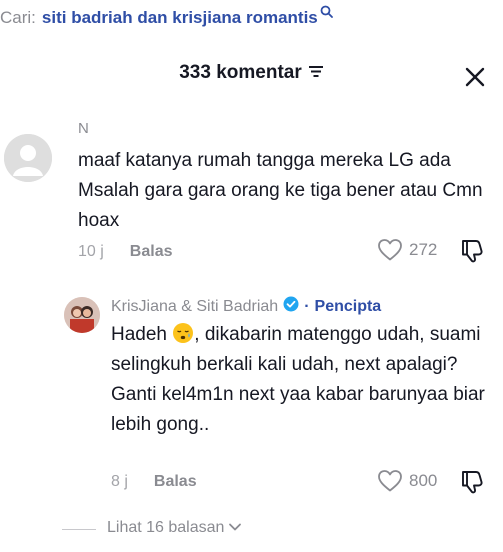 Image resolution: width=503 pixels, height=552 pixels. Describe the element at coordinates (423, 480) in the screenshot. I see `like-count: 800` at that location.